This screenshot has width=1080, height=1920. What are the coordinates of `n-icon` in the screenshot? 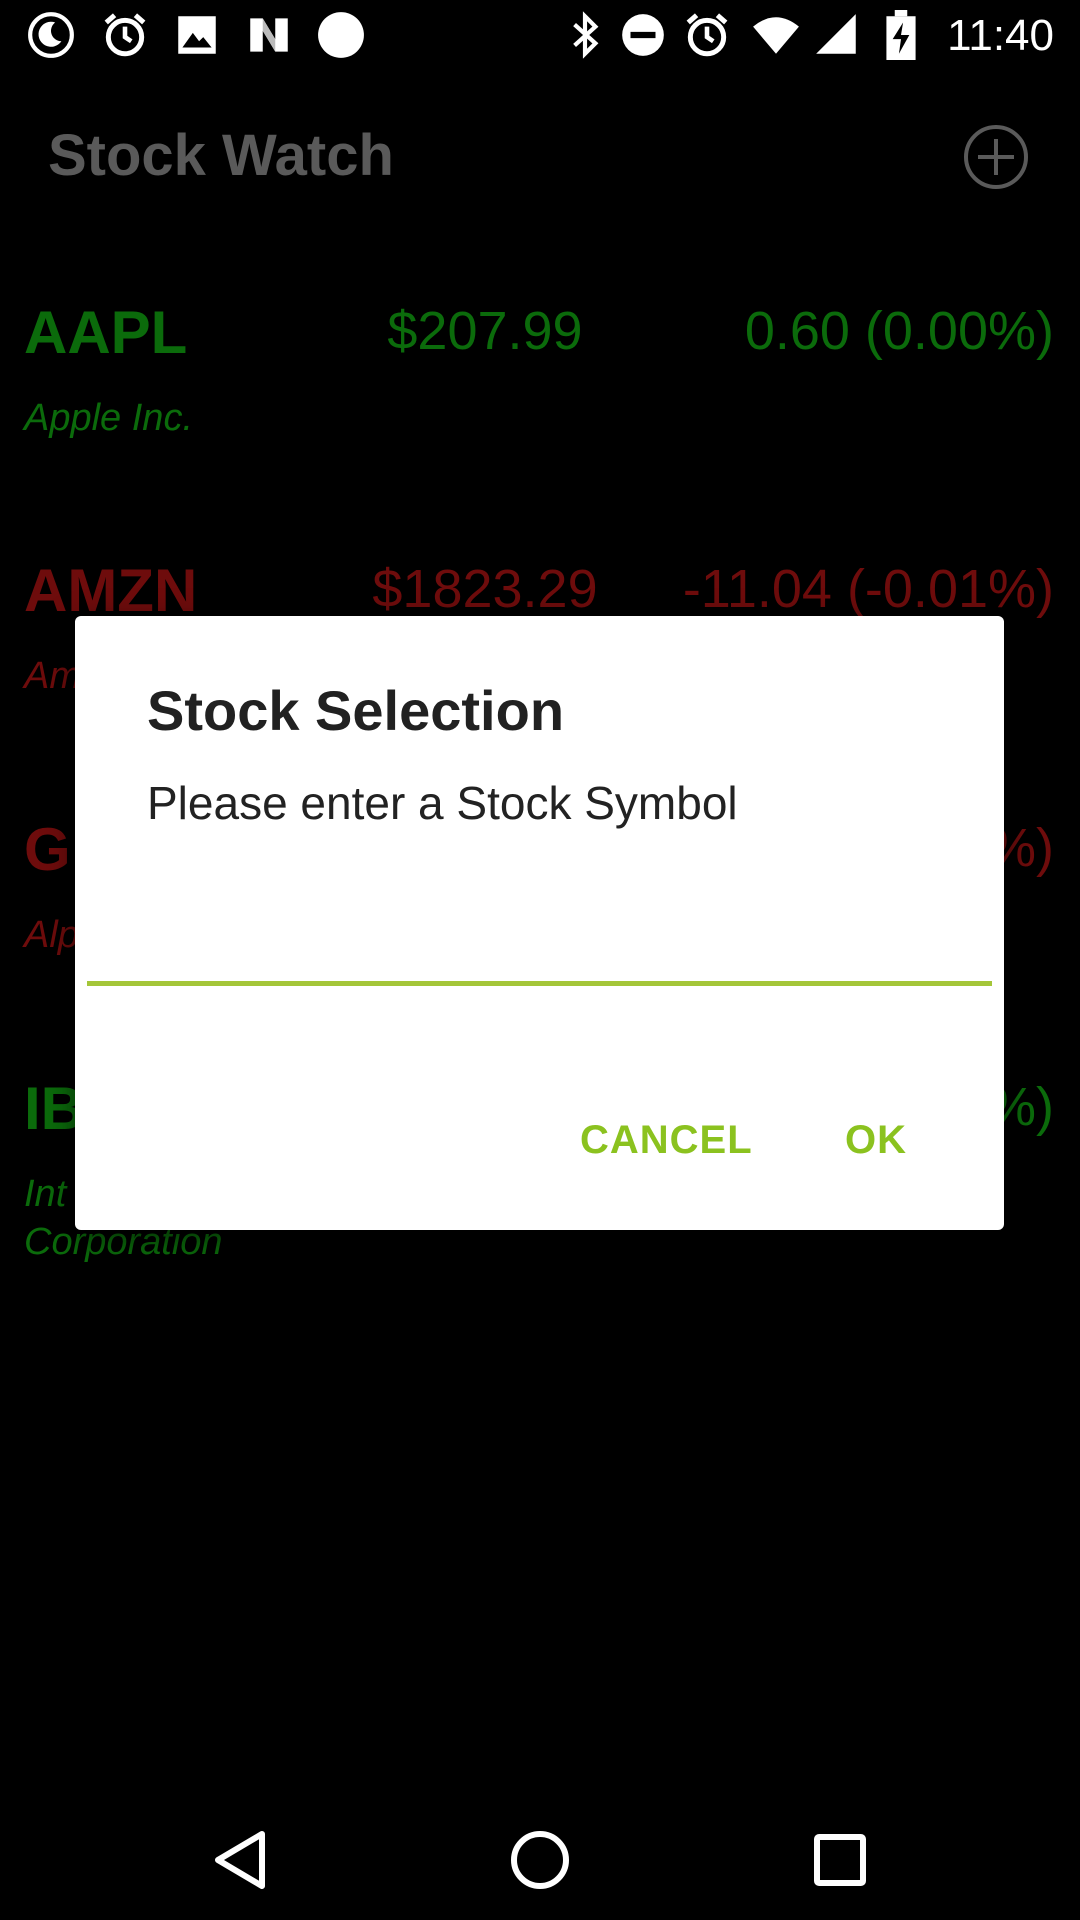 It's located at (269, 35).